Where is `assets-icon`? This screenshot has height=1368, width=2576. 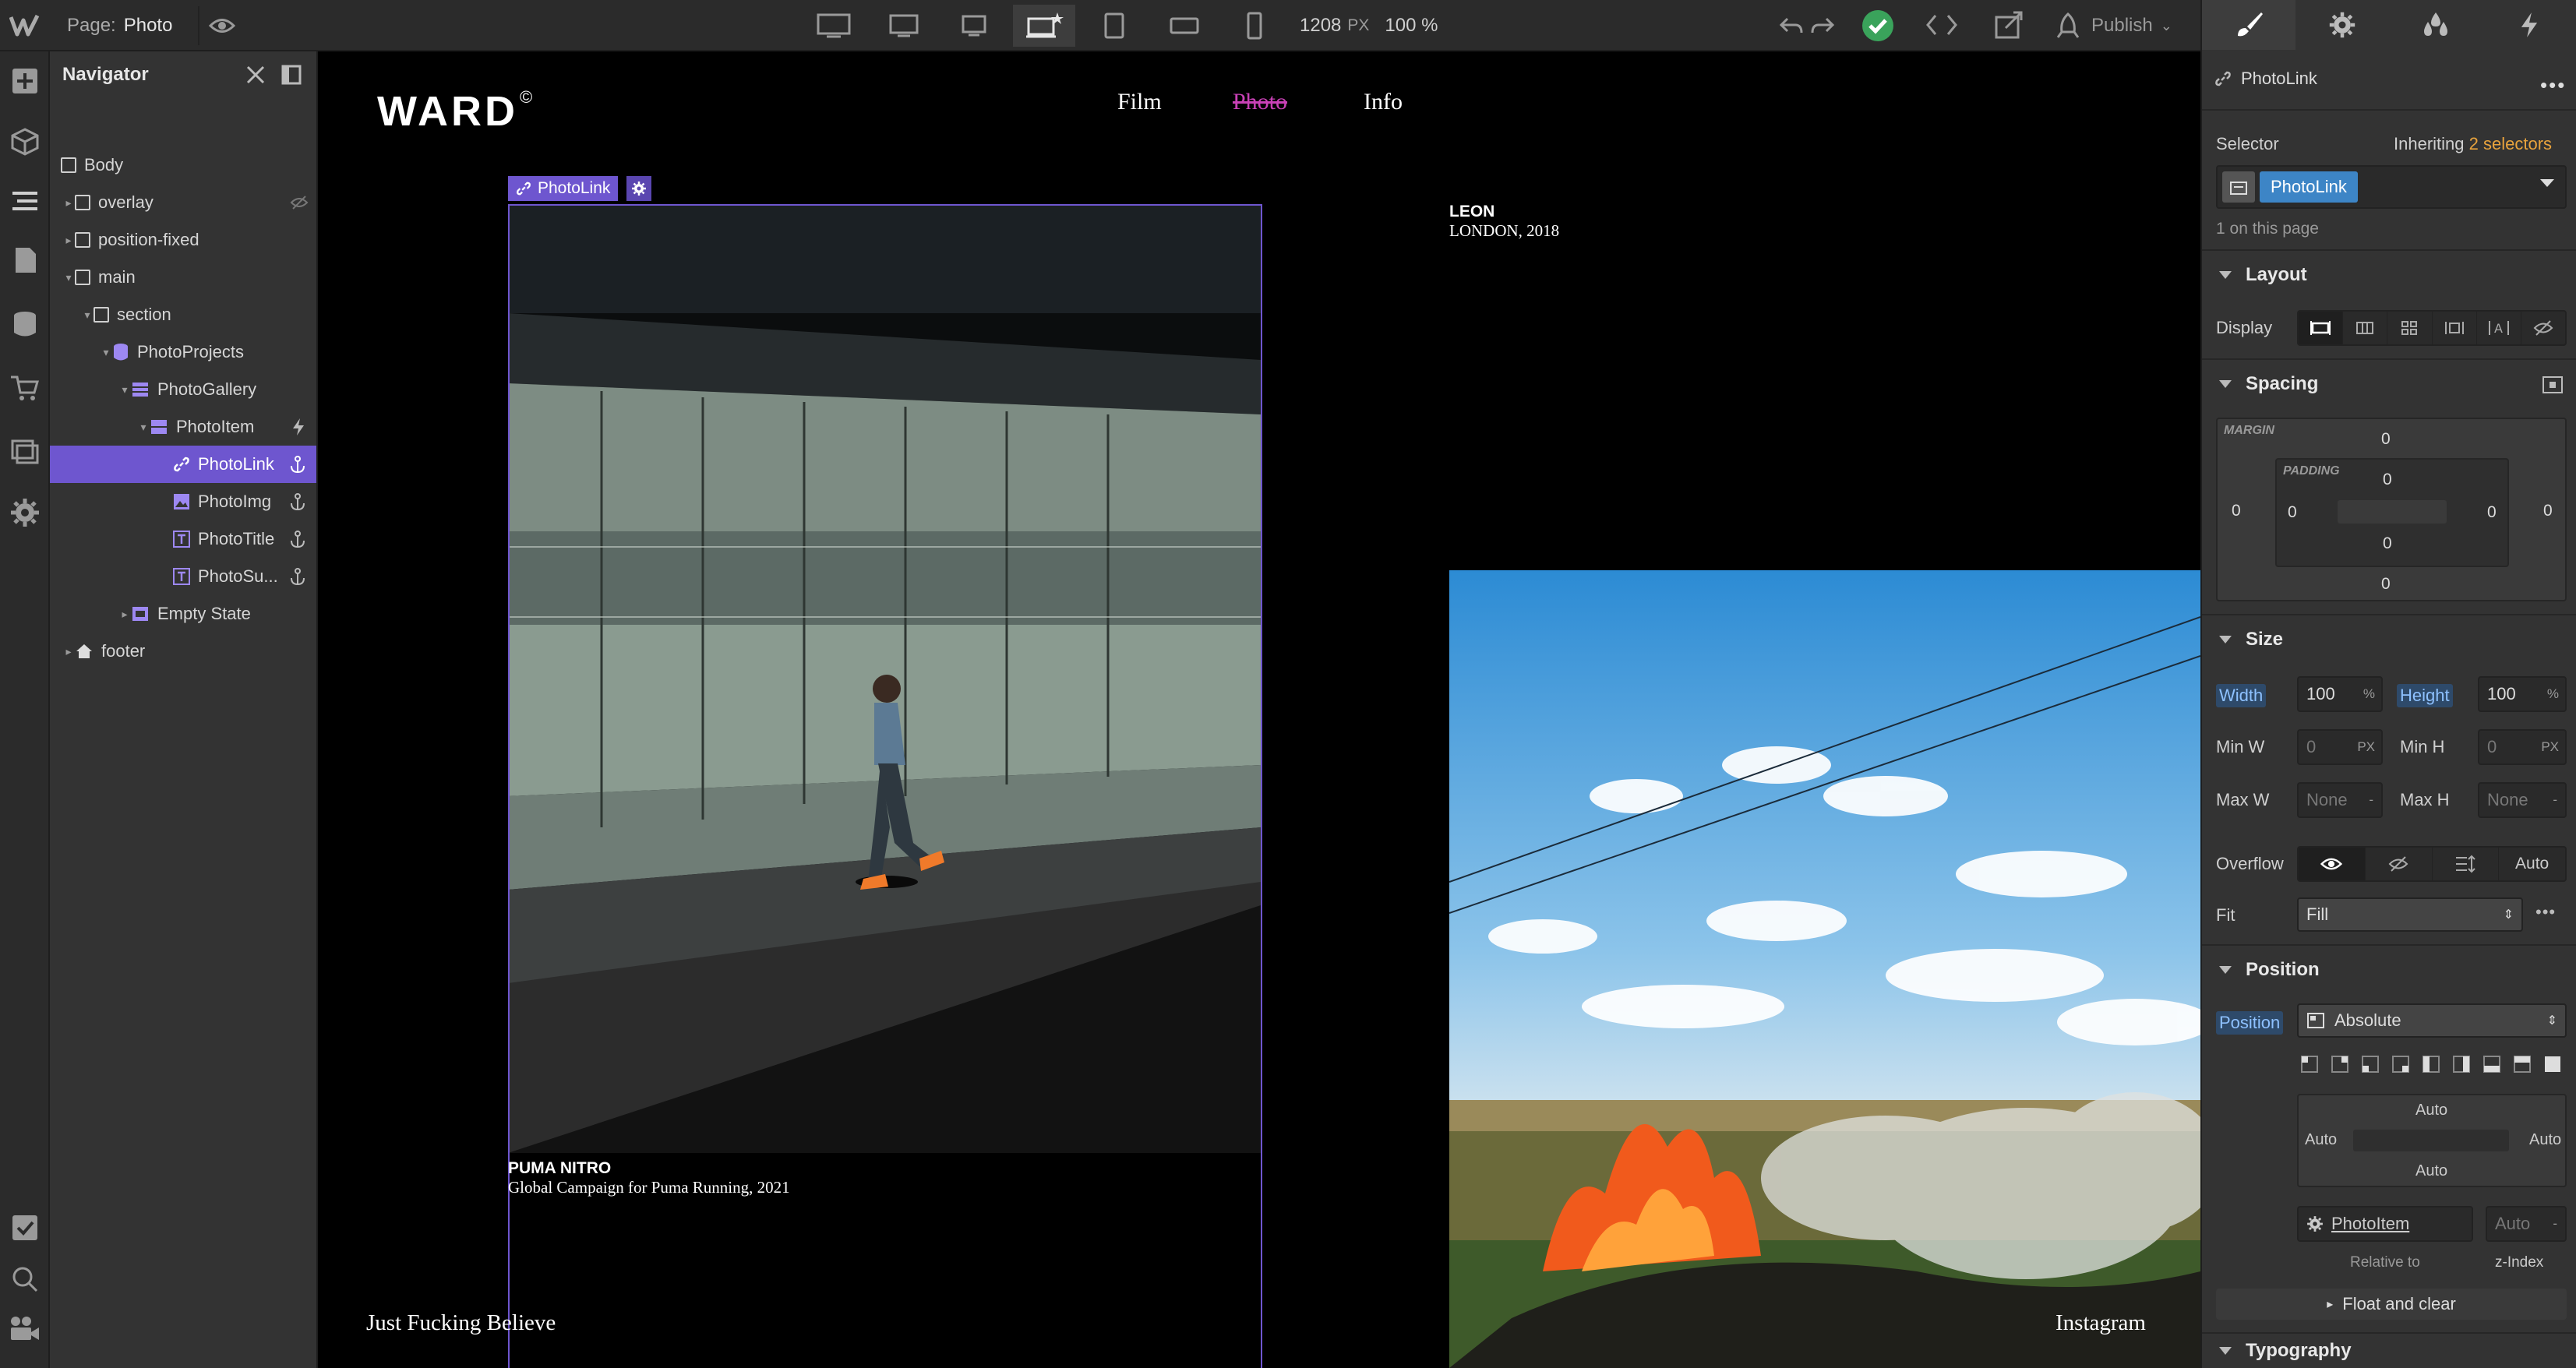
assets-icon is located at coordinates (25, 450).